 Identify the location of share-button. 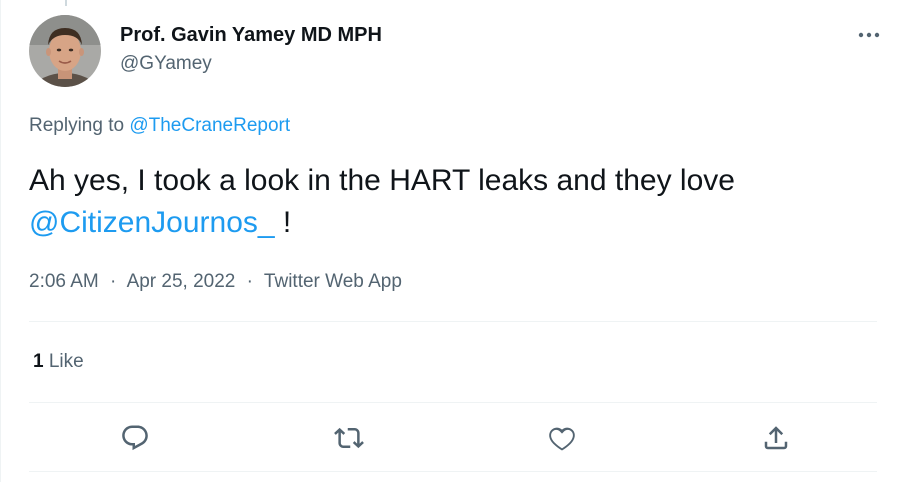
(776, 438).